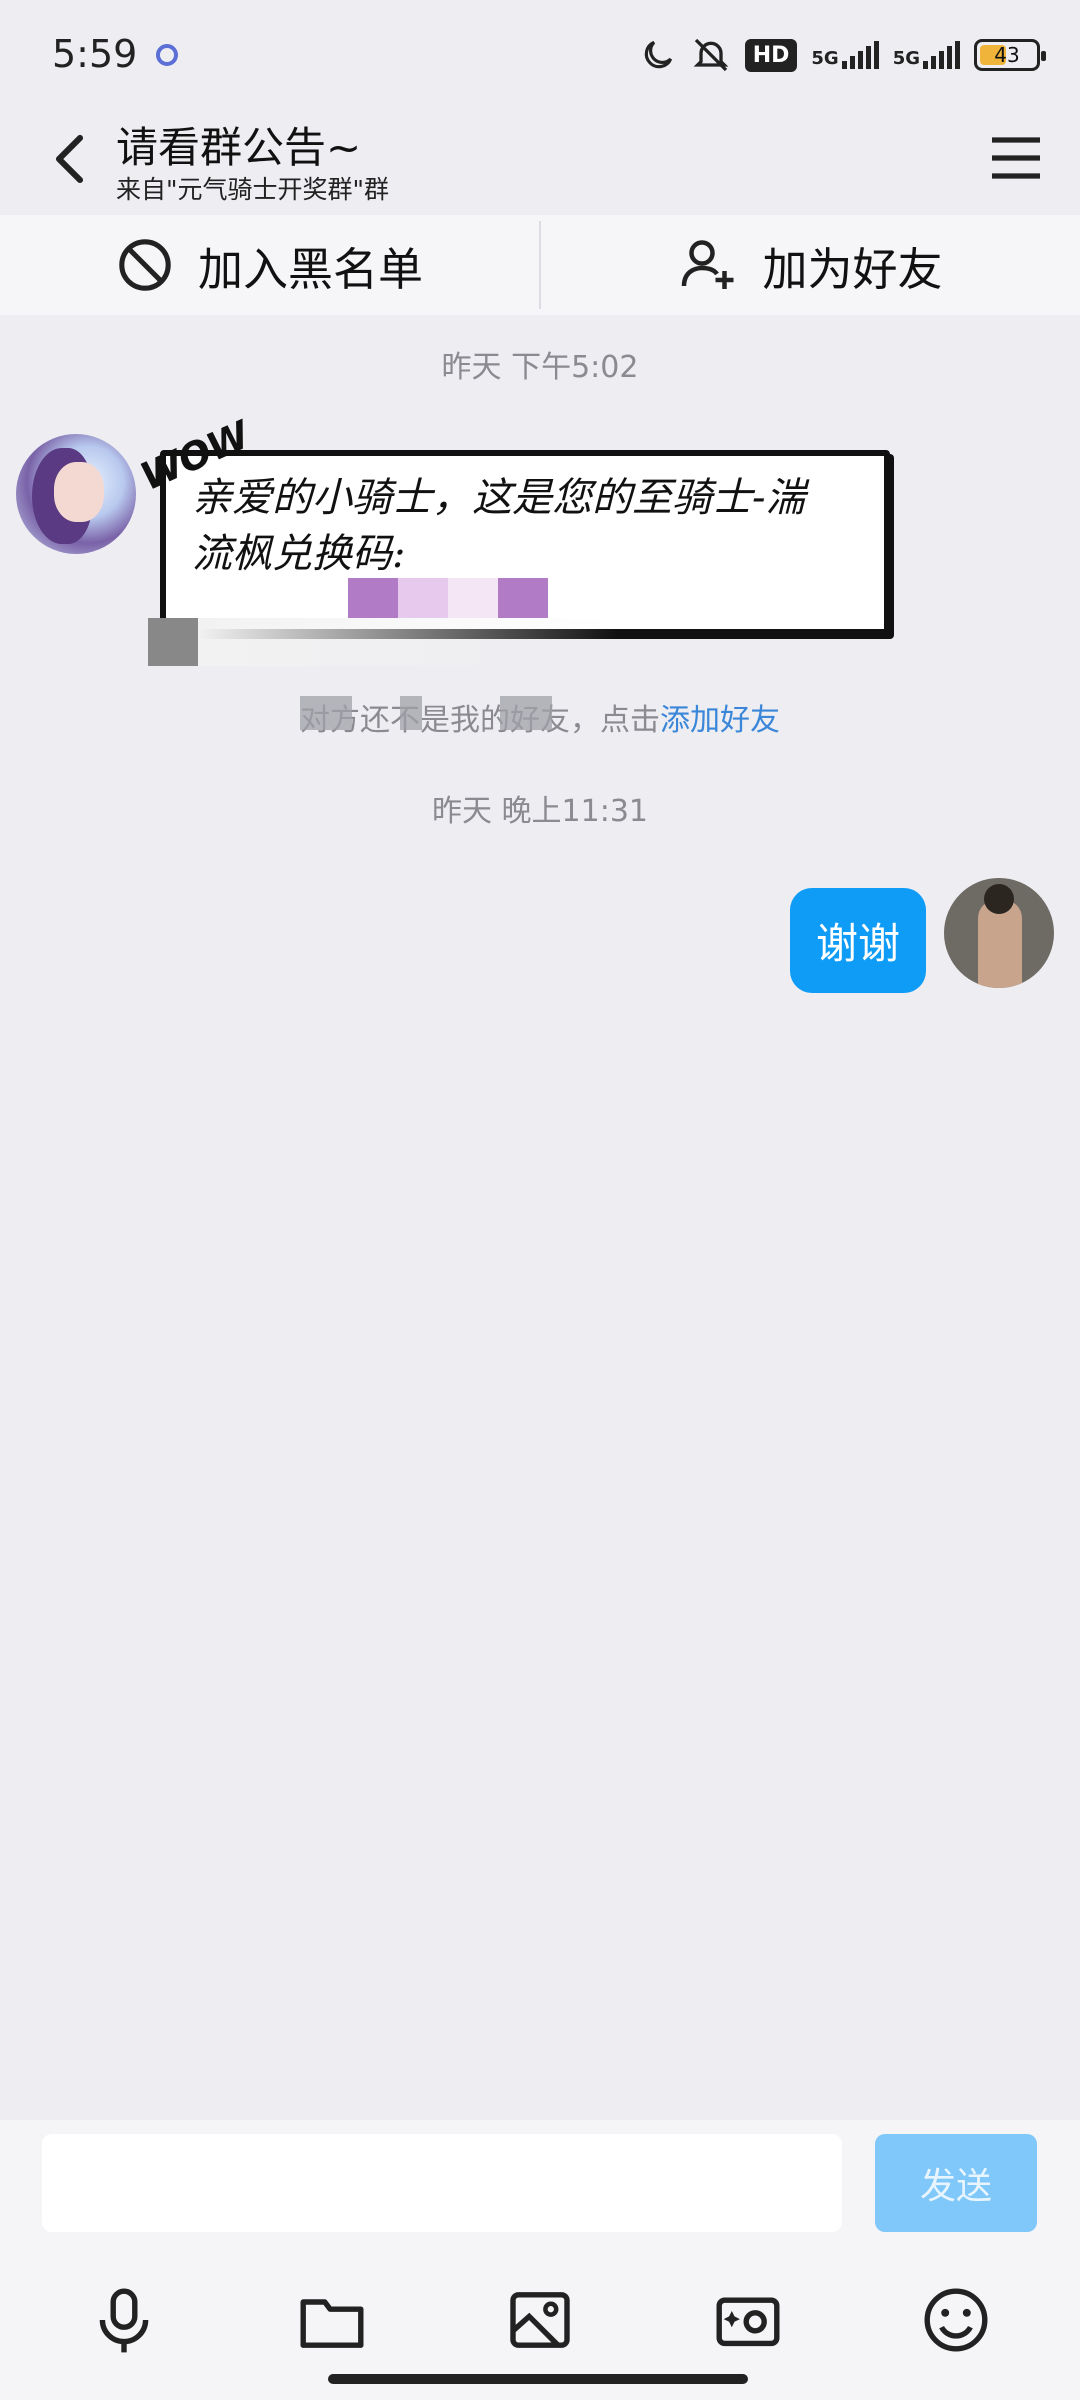 This screenshot has height=2400, width=1080. Describe the element at coordinates (540, 811) in the screenshot. I see `timestamp: 昨天 晚上11:31` at that location.